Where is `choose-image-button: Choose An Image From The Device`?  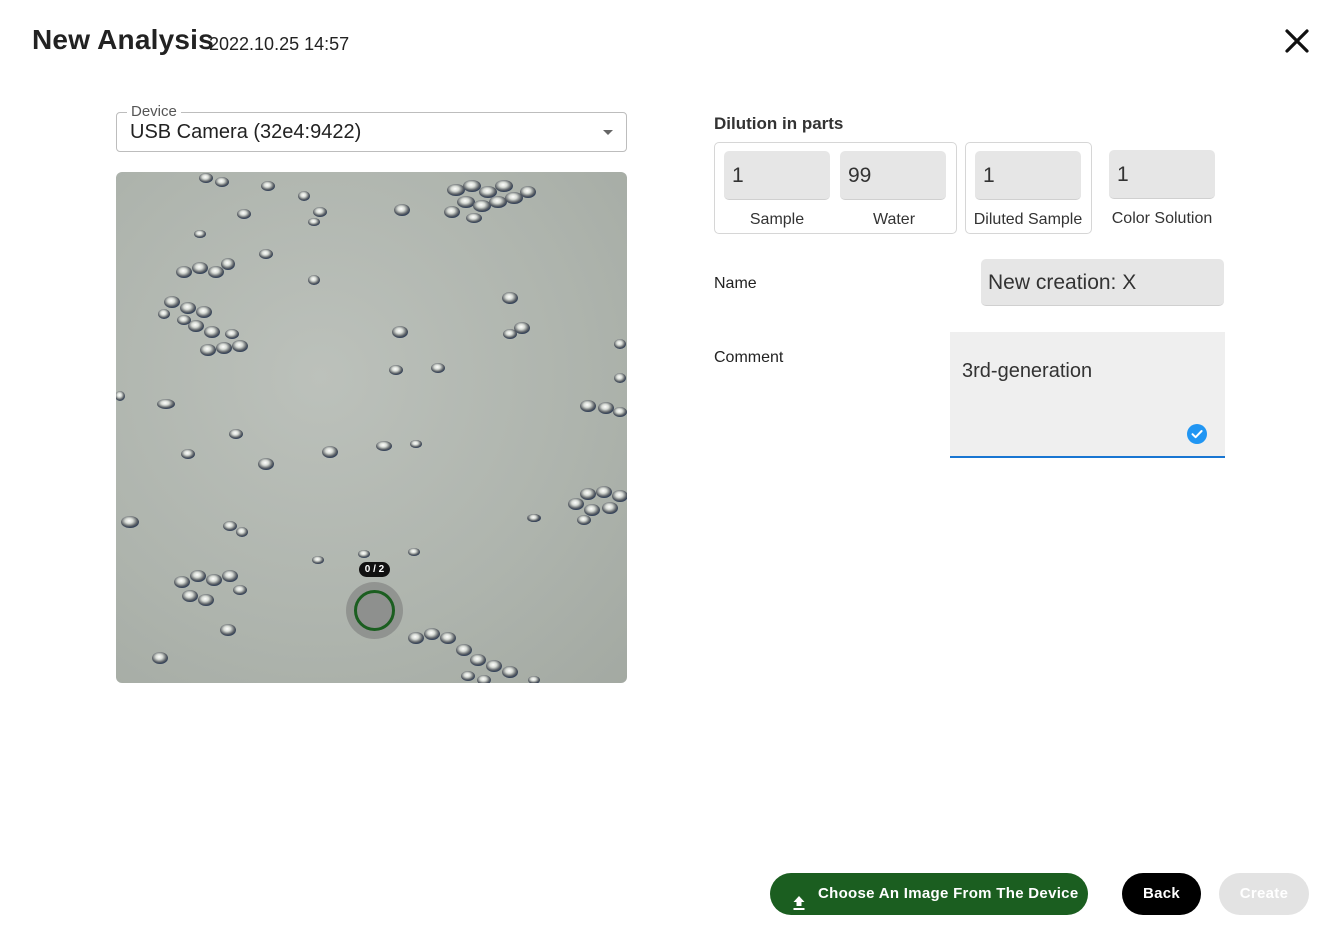
choose-image-button: Choose An Image From The Device is located at coordinates (929, 894).